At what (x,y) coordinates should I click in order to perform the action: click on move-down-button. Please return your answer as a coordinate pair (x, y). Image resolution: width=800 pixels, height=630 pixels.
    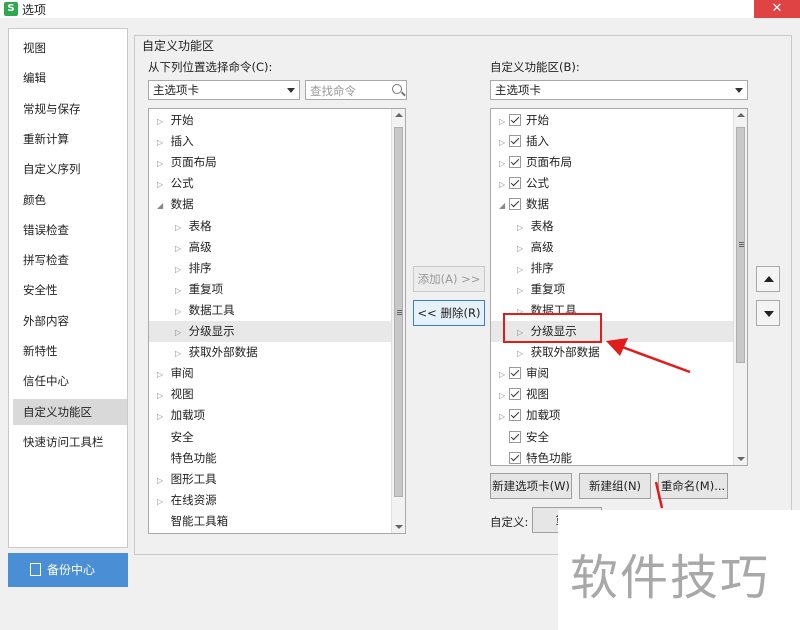
    Looking at the image, I should click on (768, 313).